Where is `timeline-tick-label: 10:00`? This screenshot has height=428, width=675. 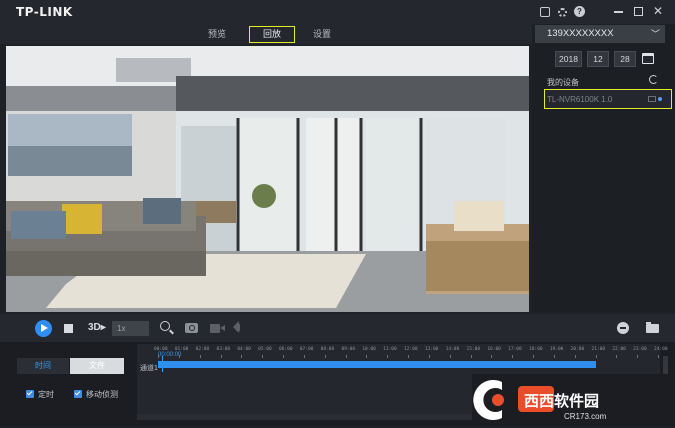 timeline-tick-label: 10:00 is located at coordinates (369, 349).